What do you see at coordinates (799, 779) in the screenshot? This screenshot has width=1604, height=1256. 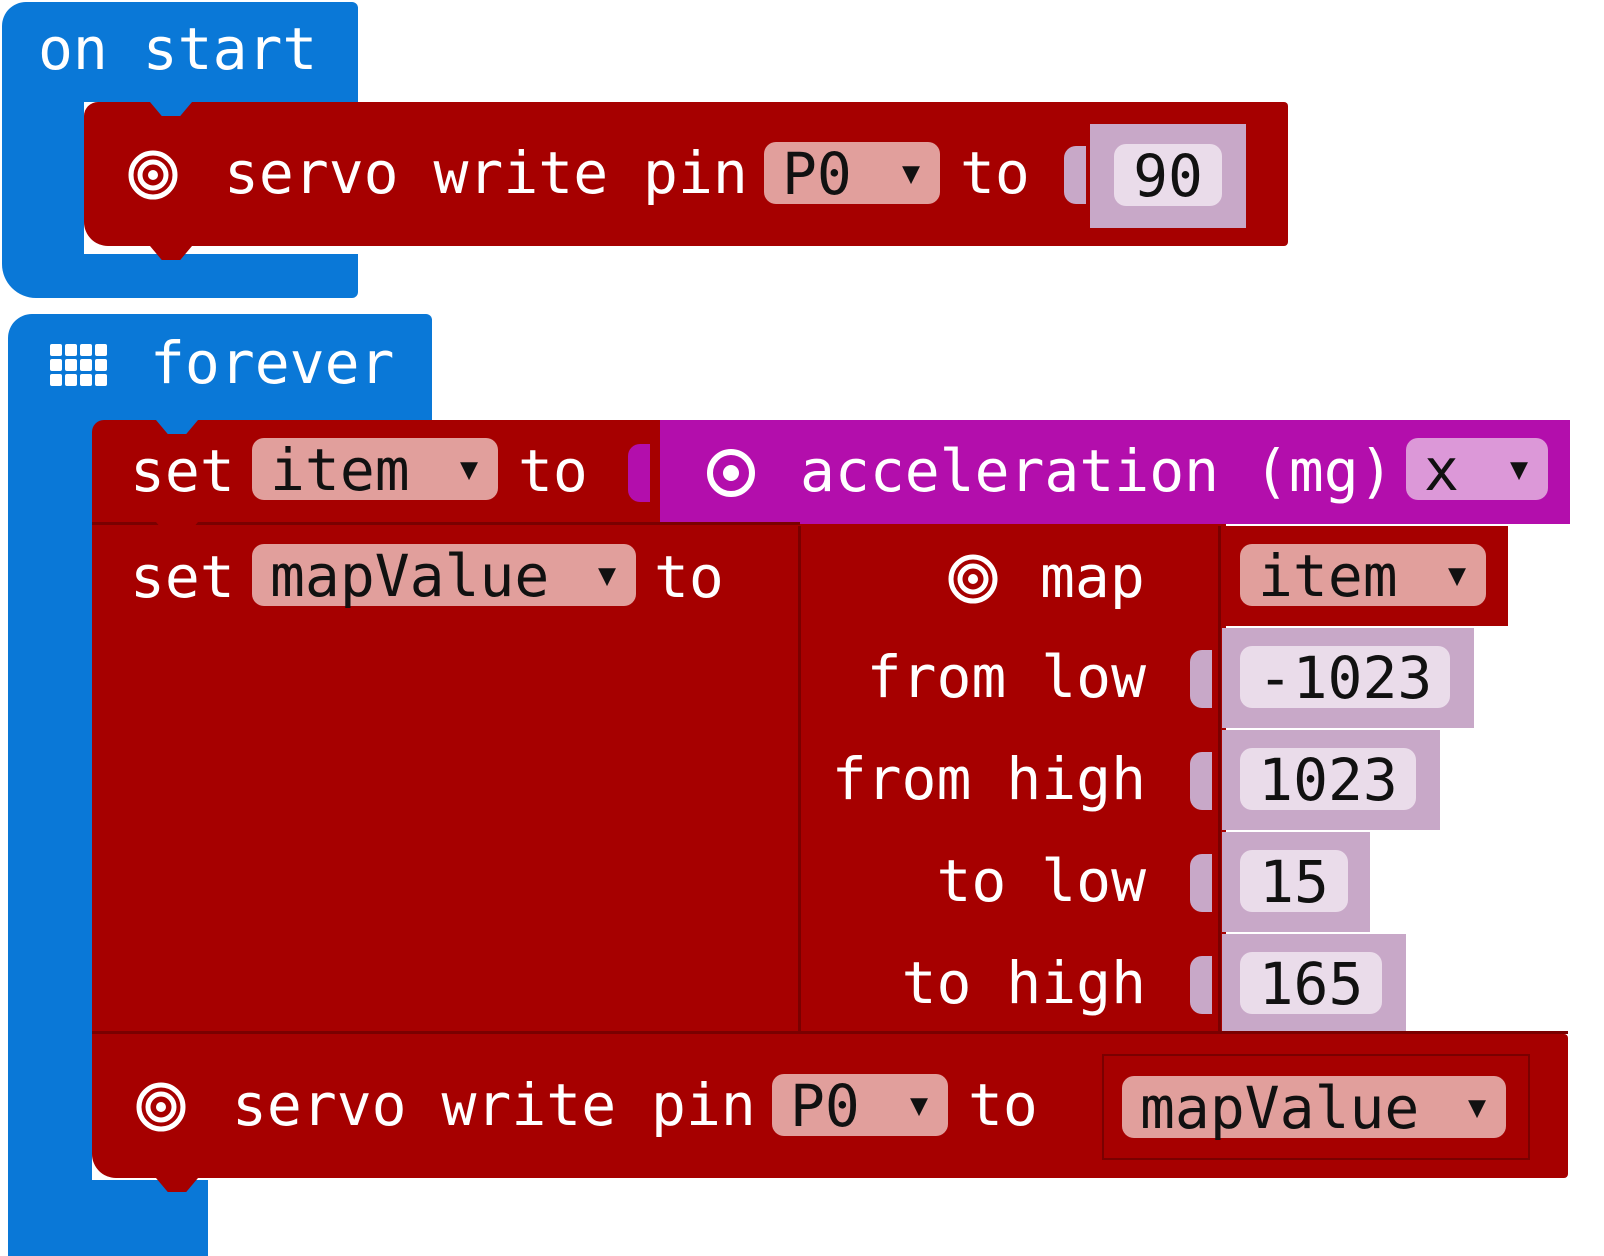 I see `map-block-border` at bounding box center [799, 779].